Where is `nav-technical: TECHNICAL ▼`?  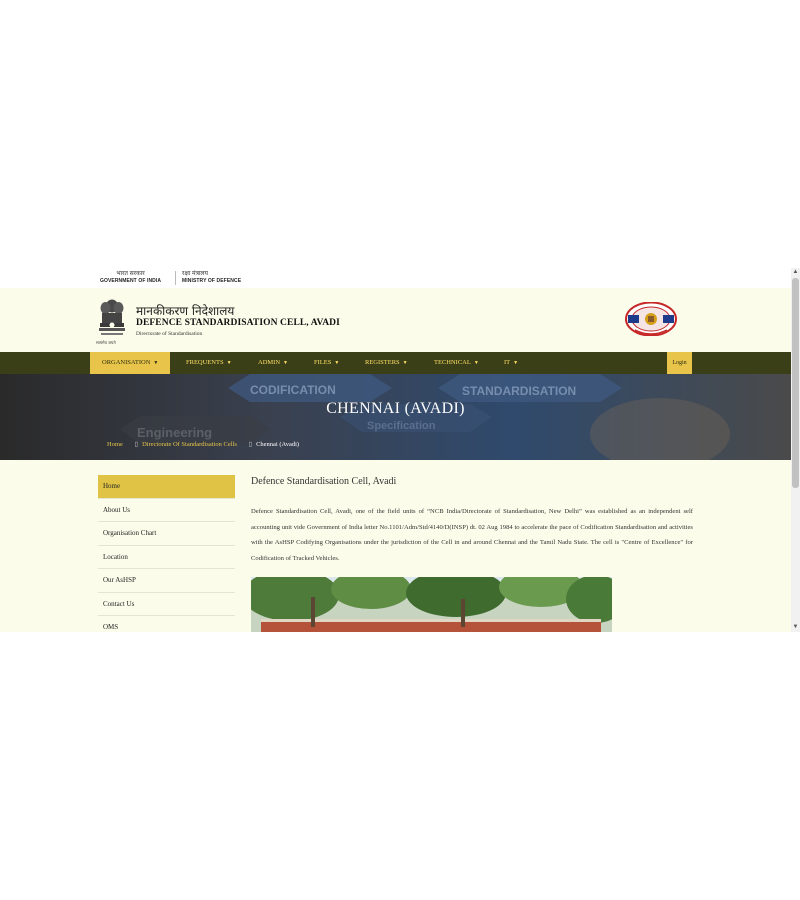 nav-technical: TECHNICAL ▼ is located at coordinates (456, 363).